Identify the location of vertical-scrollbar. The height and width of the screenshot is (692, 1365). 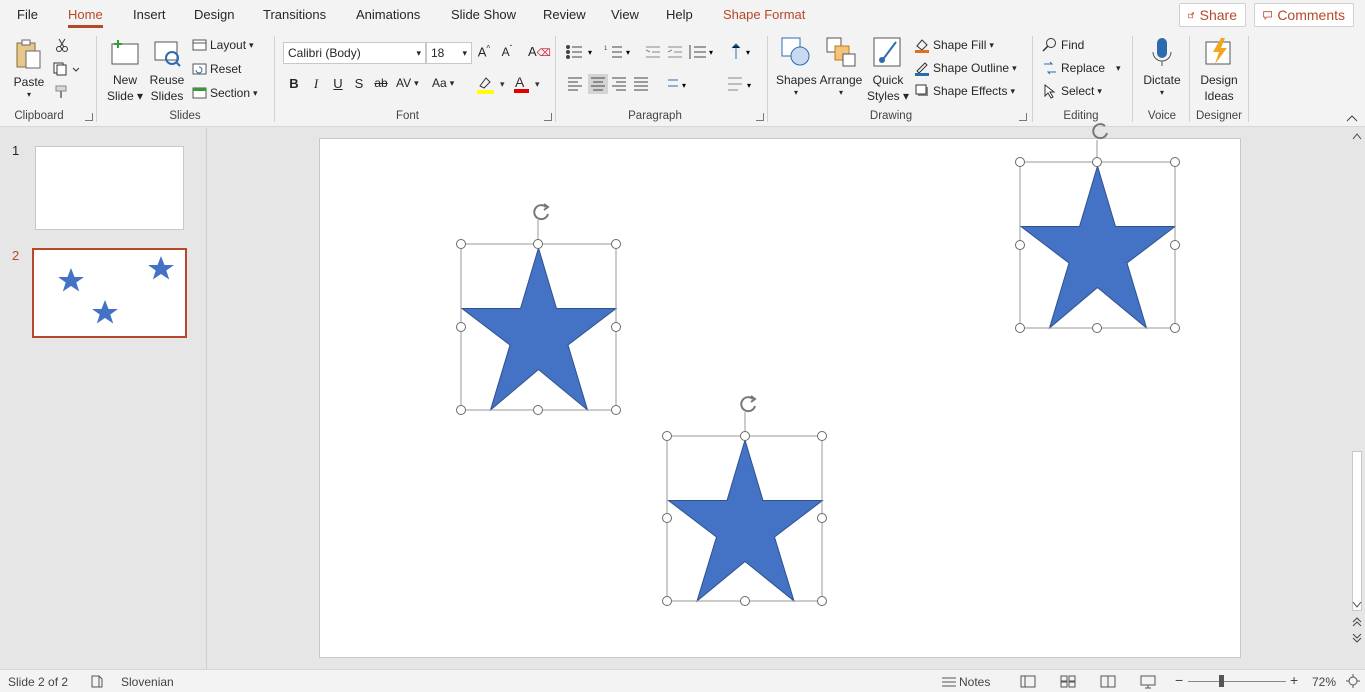
(1357, 398).